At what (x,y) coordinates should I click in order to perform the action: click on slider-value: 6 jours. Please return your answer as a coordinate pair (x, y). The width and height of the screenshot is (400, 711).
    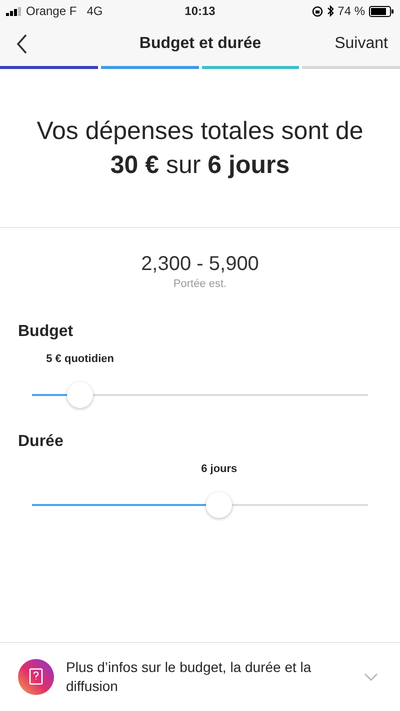
    Looking at the image, I should click on (219, 469).